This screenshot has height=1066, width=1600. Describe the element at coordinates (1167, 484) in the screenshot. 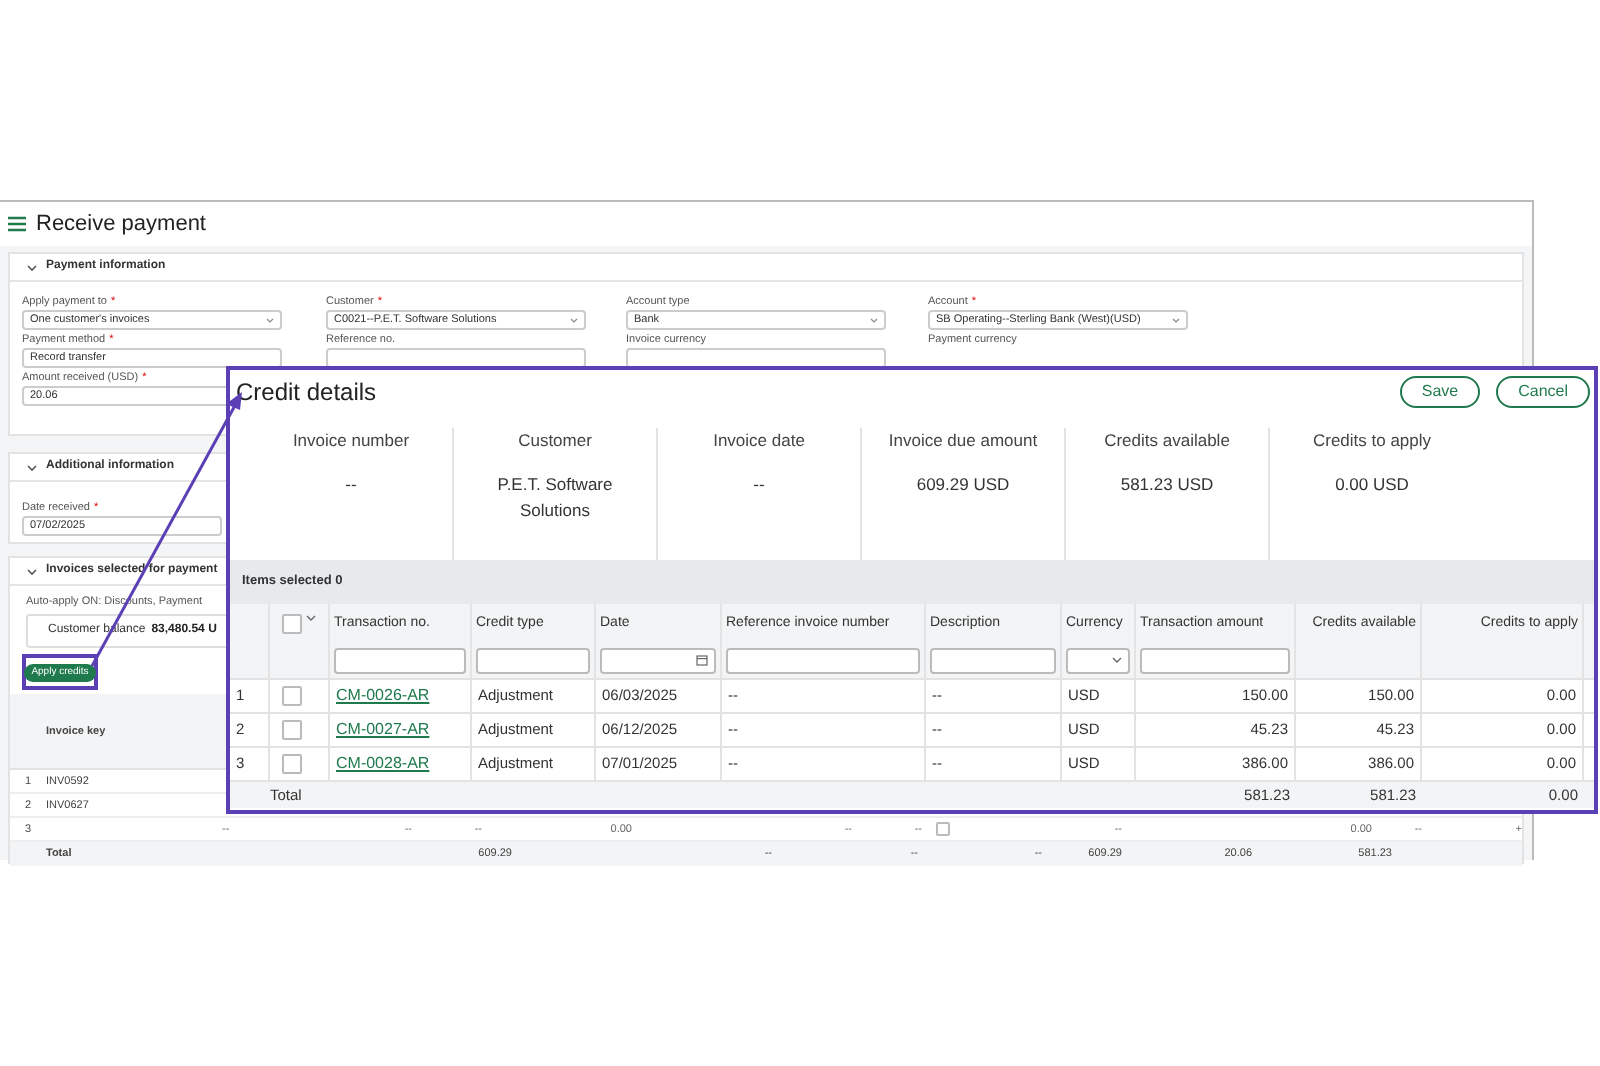

I see `summary-value: 581.23 USD` at that location.